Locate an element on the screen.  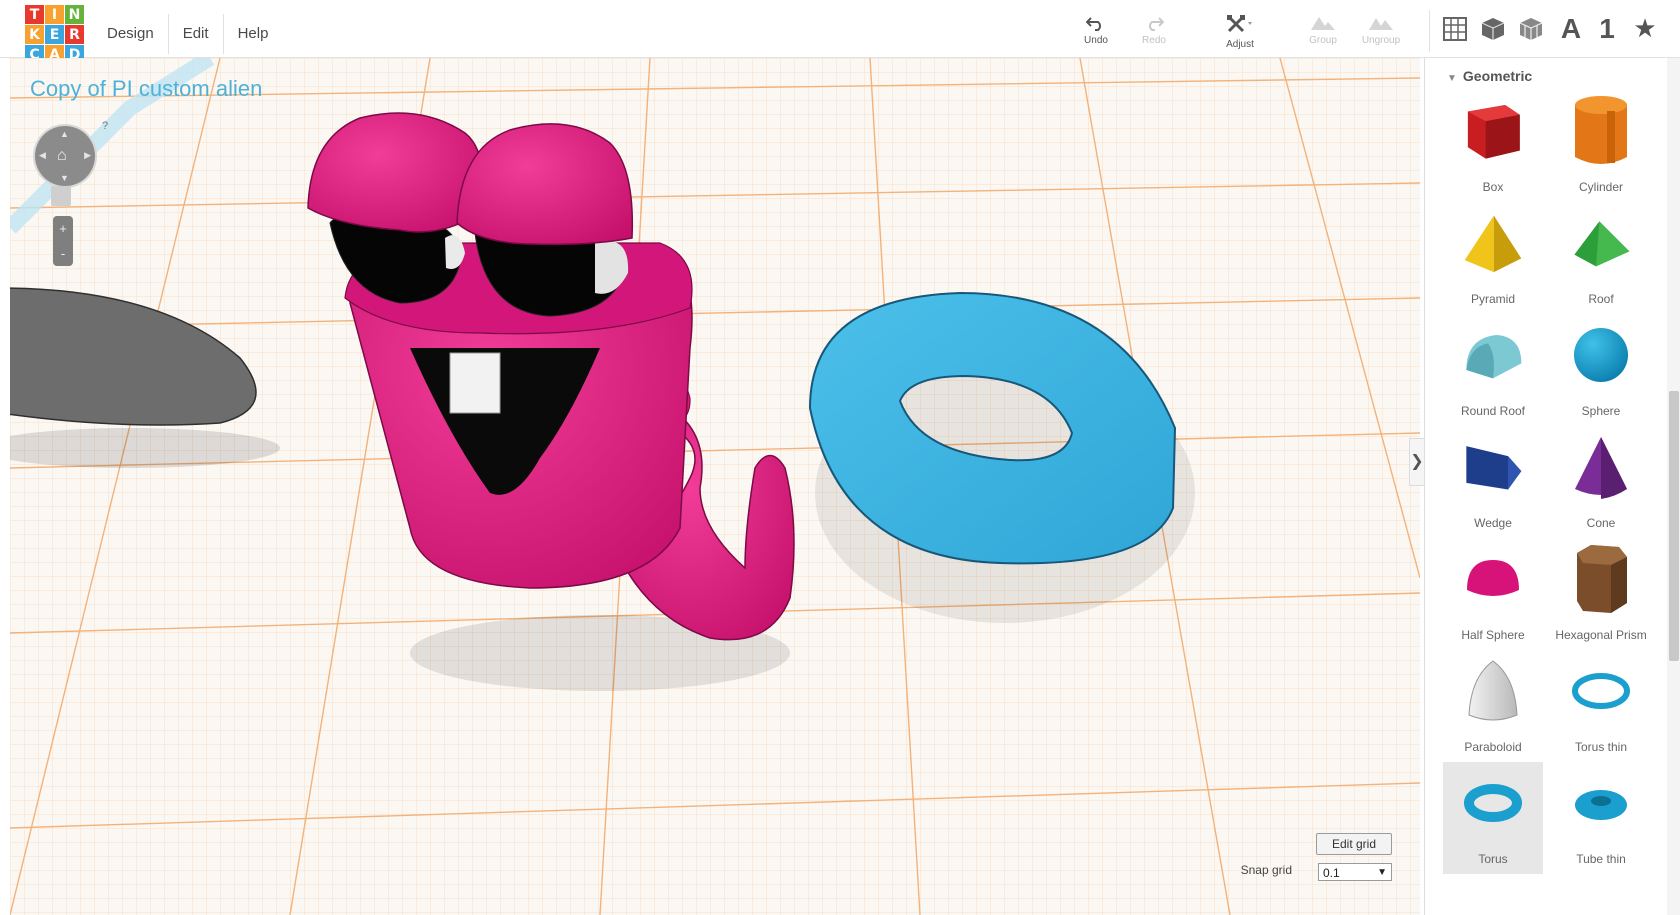
shape-tube-thin: Tube thin is located at coordinates (1601, 818).